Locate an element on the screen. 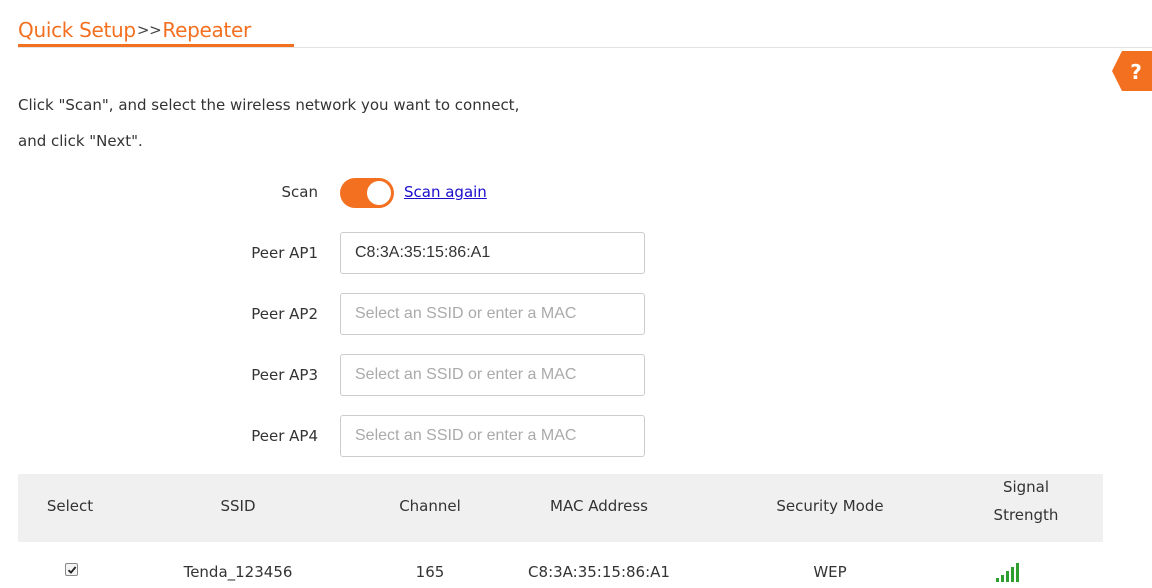 The height and width of the screenshot is (588, 1152). column-signal-line2: Strength is located at coordinates (1026, 515).